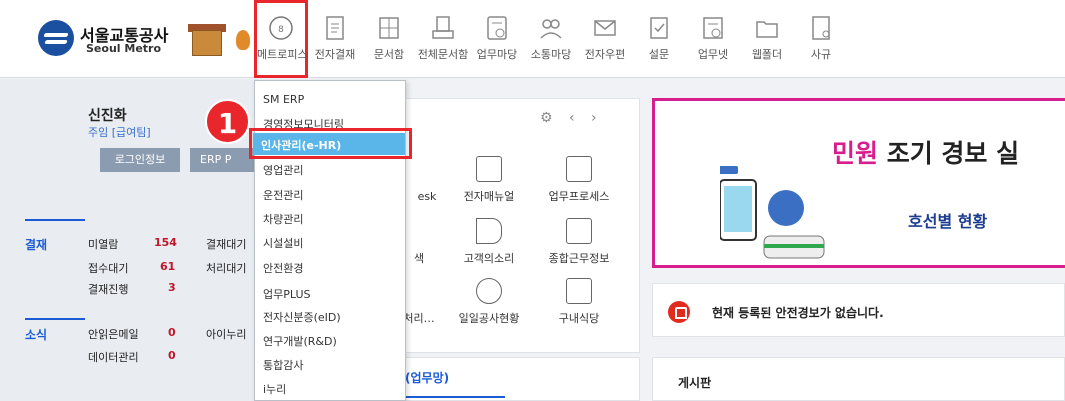 The image size is (1065, 401). Describe the element at coordinates (489, 258) in the screenshot. I see `quick-label: 고객의소리` at that location.